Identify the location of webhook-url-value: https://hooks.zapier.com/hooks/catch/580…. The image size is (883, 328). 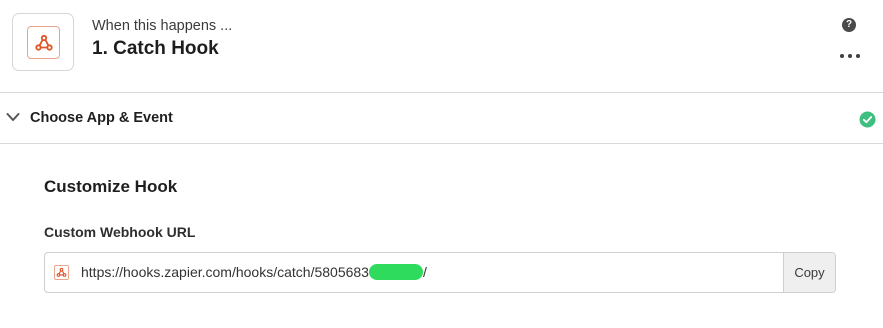
(254, 272).